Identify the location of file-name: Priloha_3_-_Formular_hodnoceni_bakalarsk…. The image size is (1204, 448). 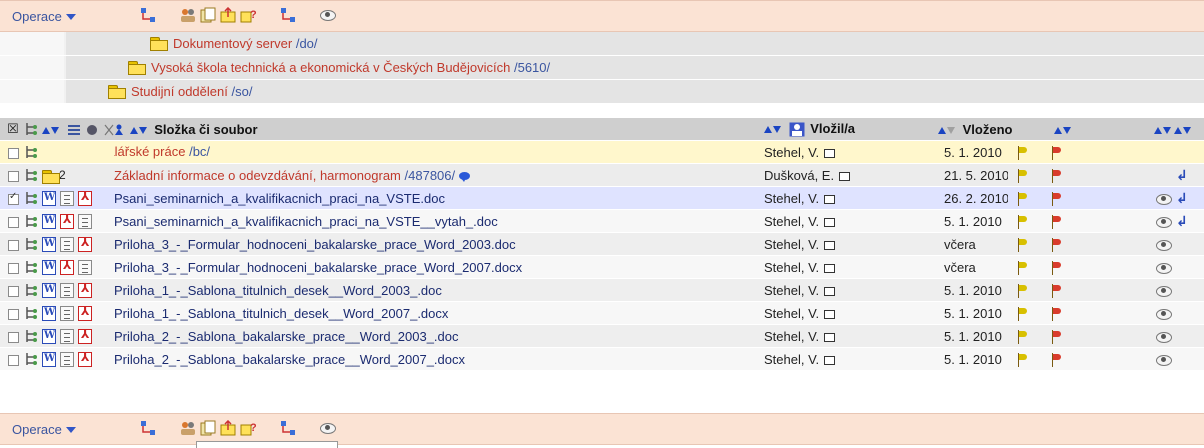
(315, 244).